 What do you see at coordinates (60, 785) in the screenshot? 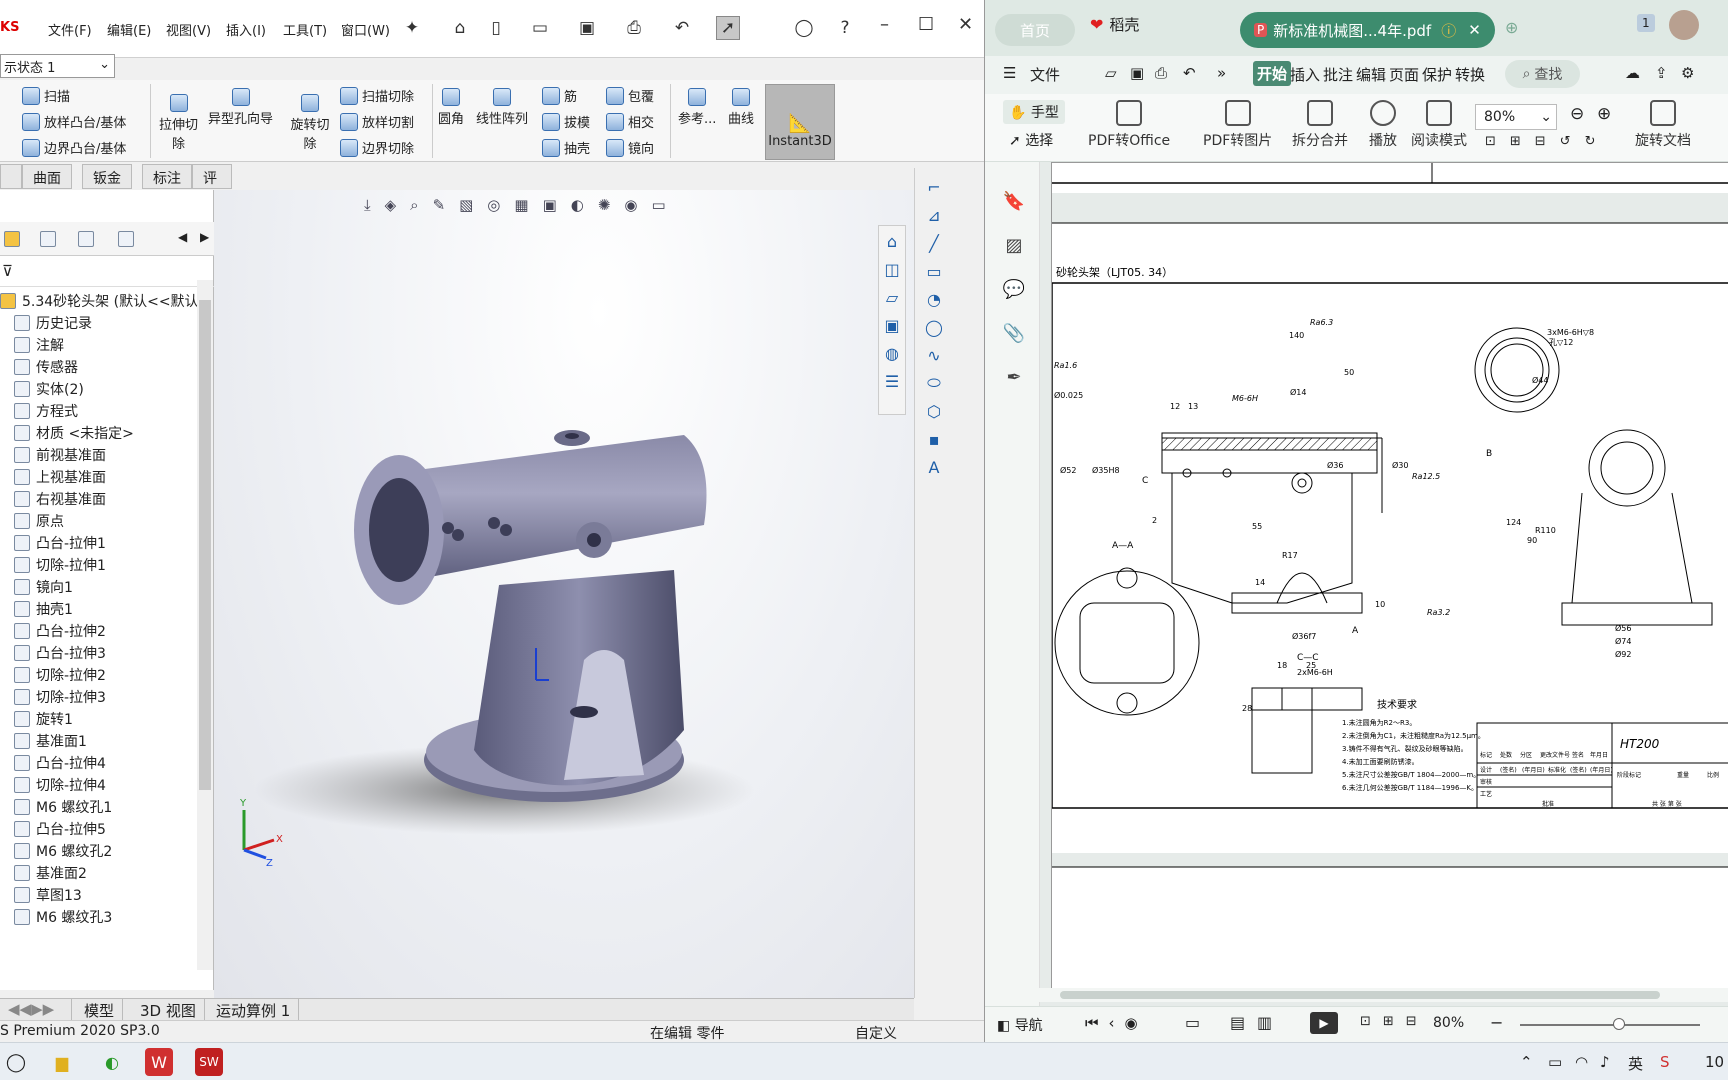
I see `tree-item: 切除-拉伸4` at bounding box center [60, 785].